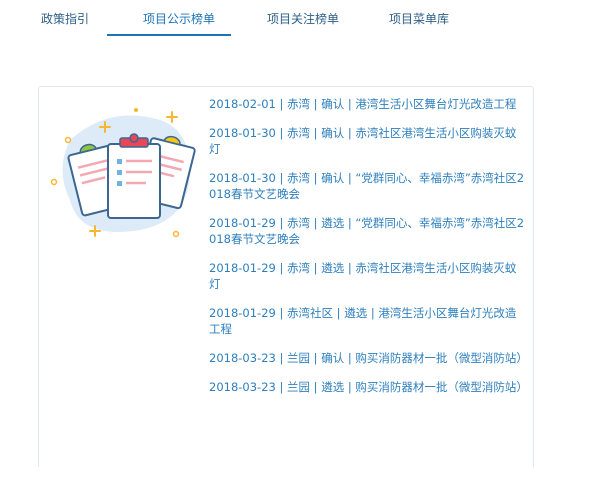  I want to click on tab-bar: 政策指引 项目公示榜单 项目关注榜单 项目菜单库, so click(297, 20).